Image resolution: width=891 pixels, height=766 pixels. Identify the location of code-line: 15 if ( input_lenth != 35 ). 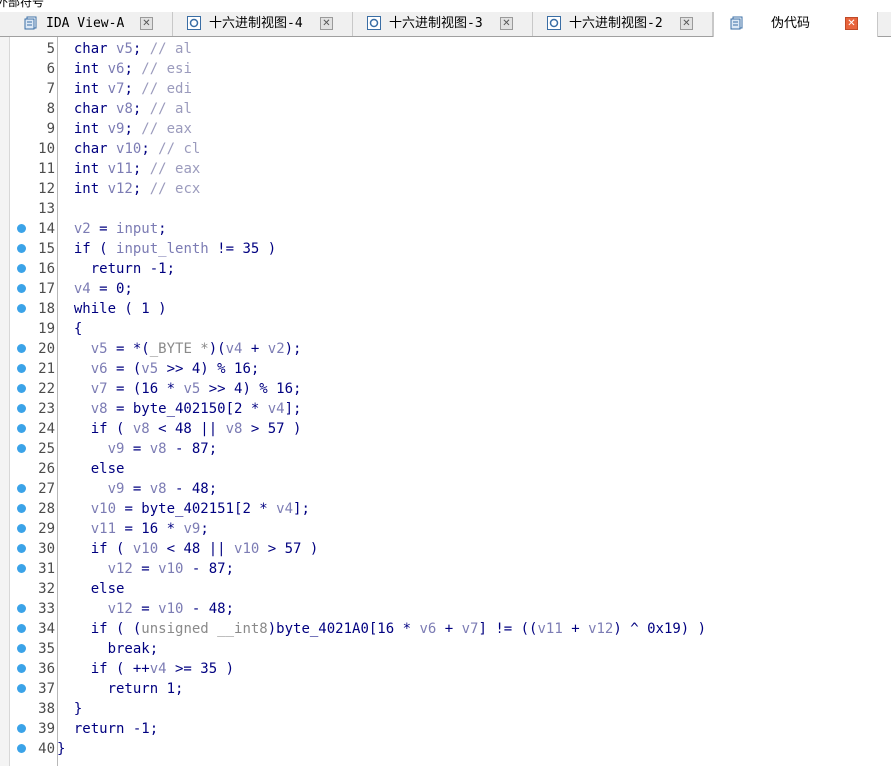
(445, 249).